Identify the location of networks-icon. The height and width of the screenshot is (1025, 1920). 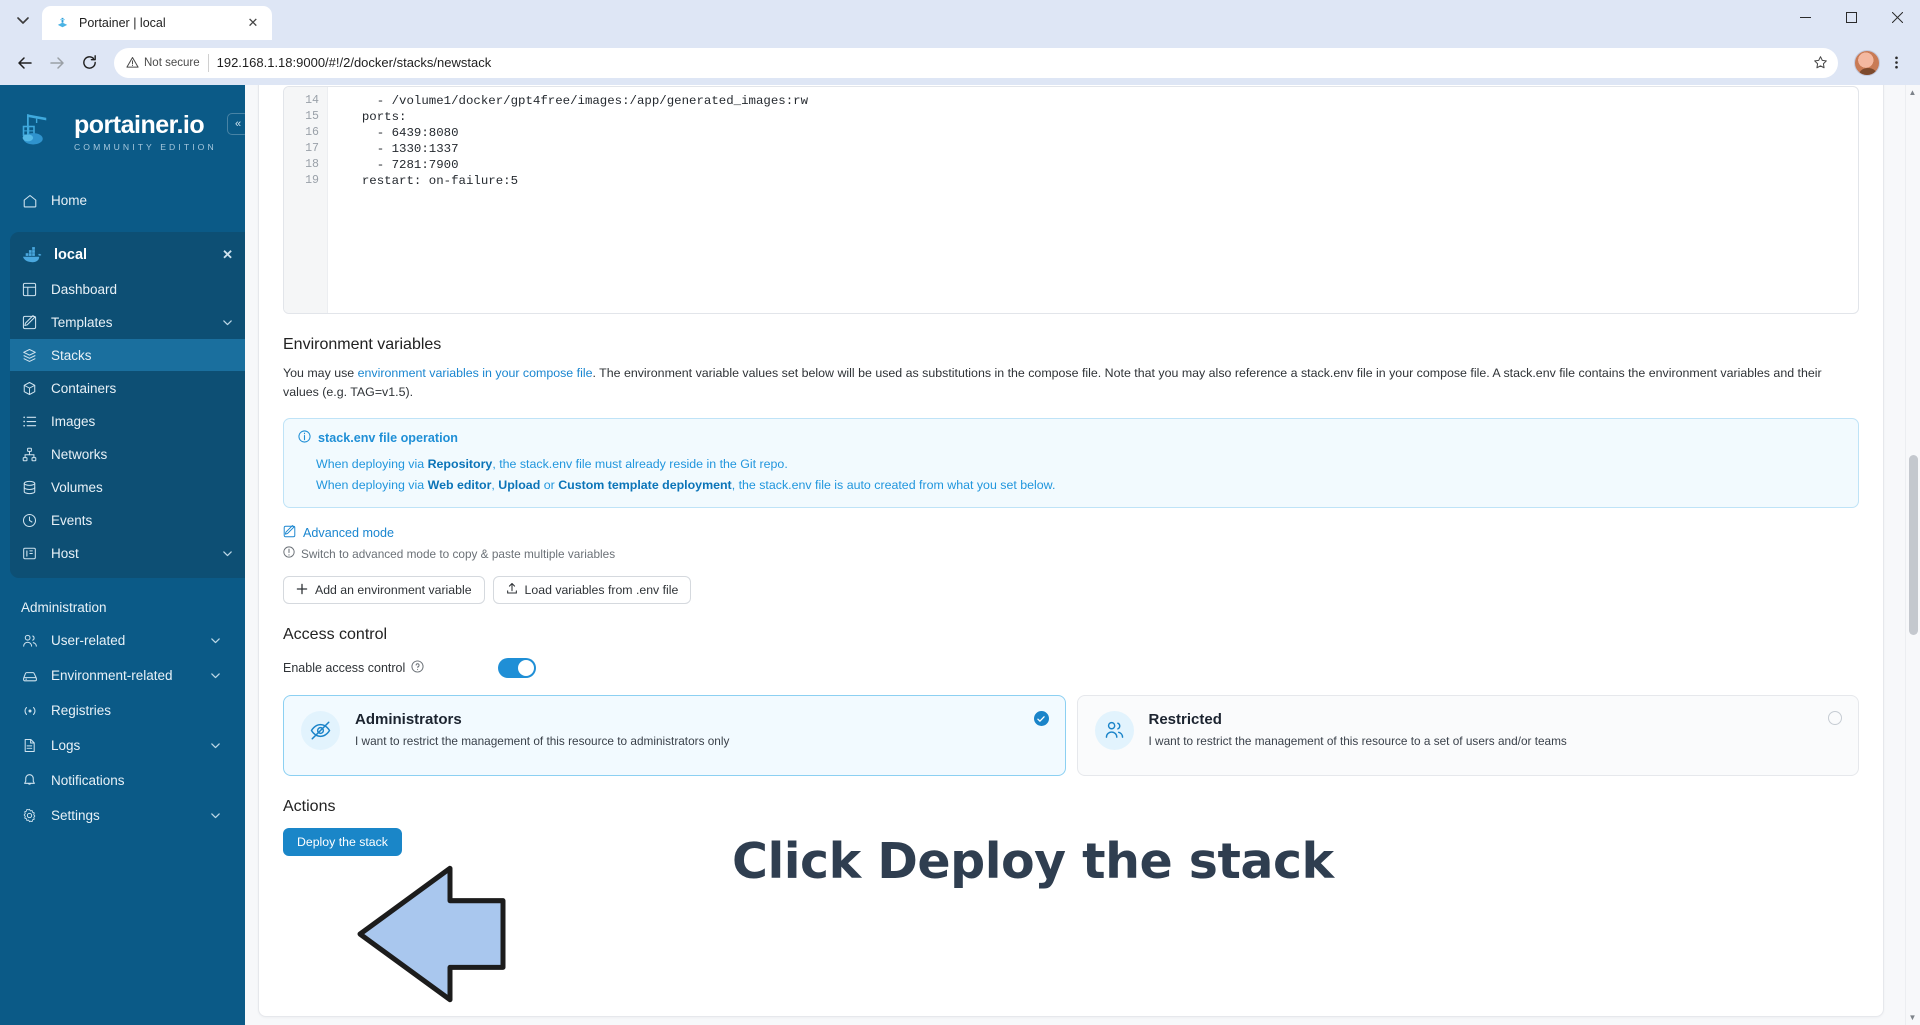
(29, 454).